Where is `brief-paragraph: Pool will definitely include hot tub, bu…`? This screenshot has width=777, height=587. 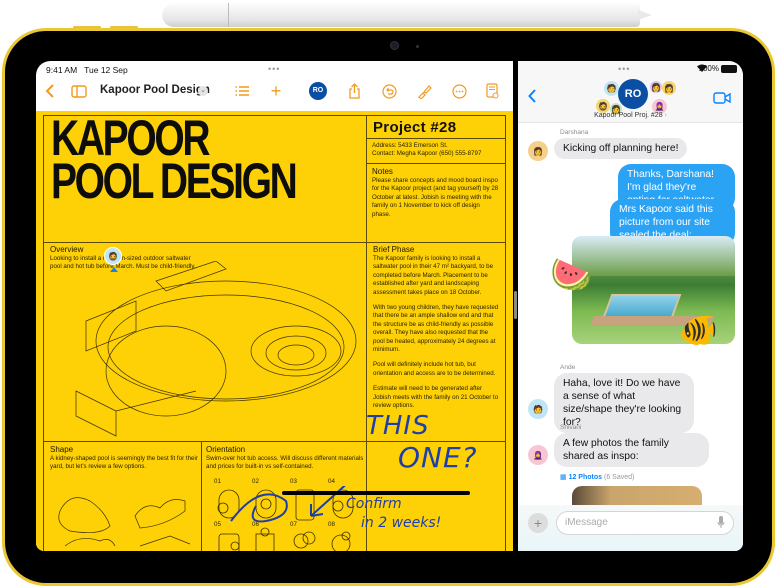 brief-paragraph: Pool will definitely include hot tub, bu… is located at coordinates (434, 369).